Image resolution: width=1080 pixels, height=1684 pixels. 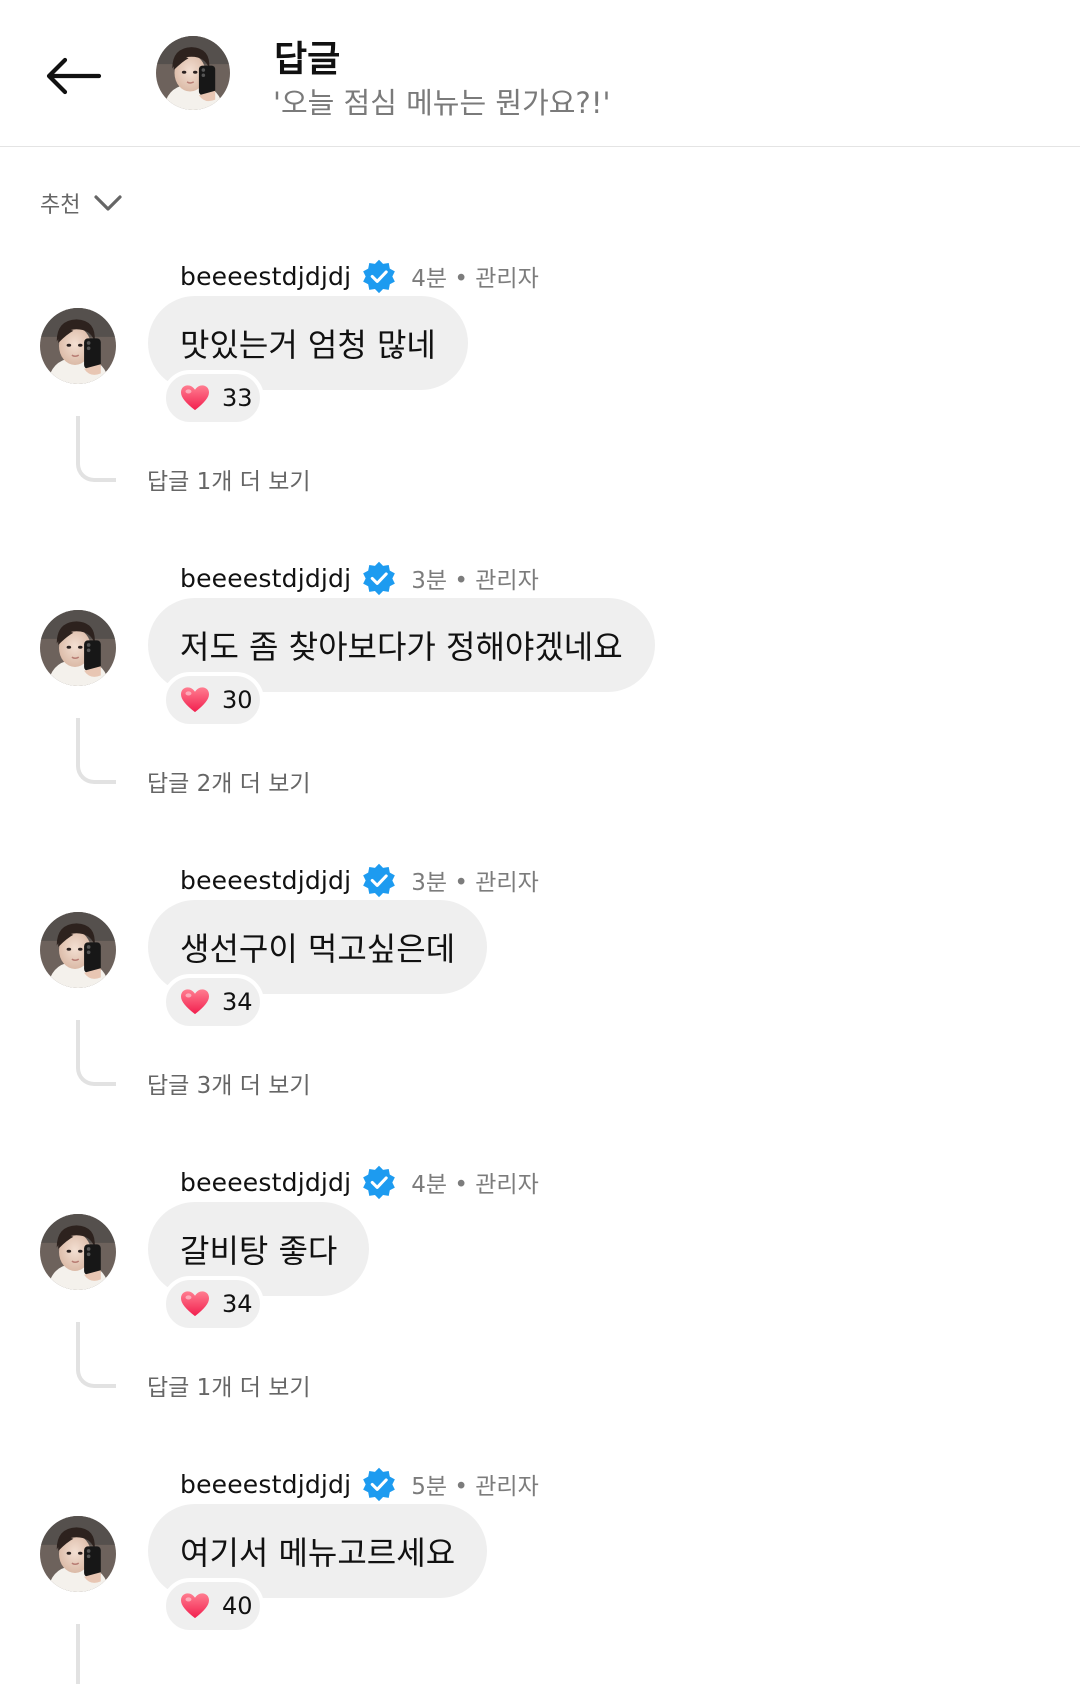 What do you see at coordinates (359, 1484) in the screenshot?
I see `comment-meta: beeeestdjdjdj 5분 • 관리자` at bounding box center [359, 1484].